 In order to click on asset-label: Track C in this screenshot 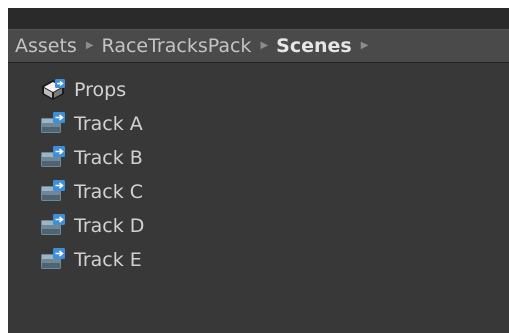, I will do `click(109, 192)`.